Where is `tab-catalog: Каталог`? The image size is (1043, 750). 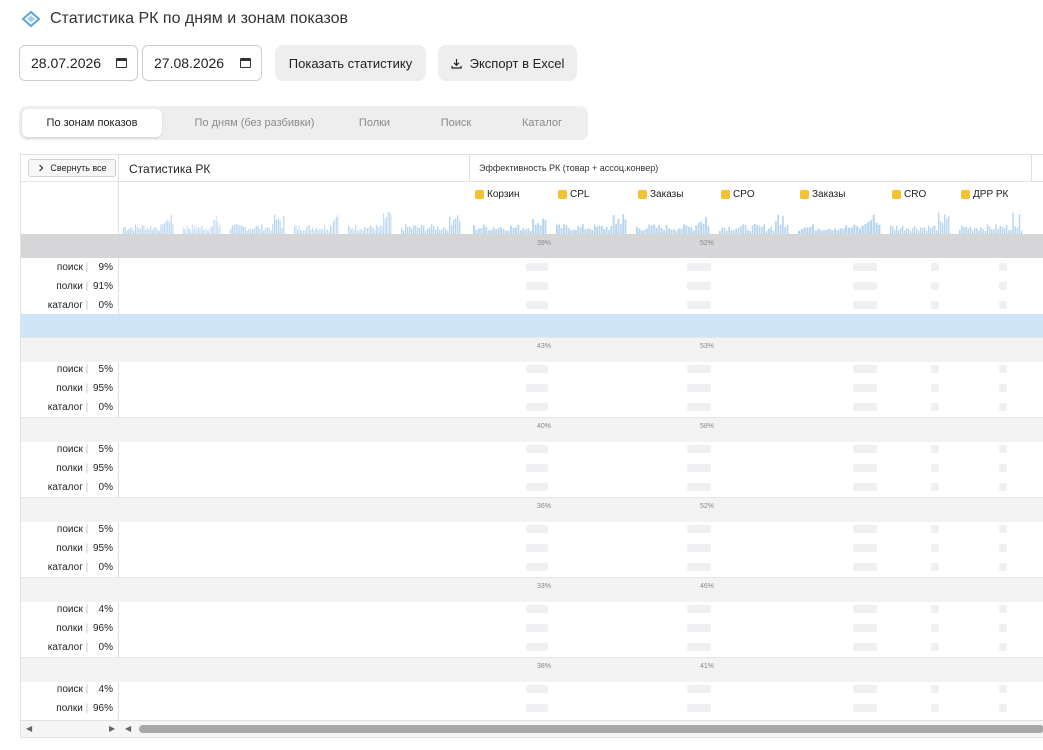
tab-catalog: Каталог is located at coordinates (542, 123).